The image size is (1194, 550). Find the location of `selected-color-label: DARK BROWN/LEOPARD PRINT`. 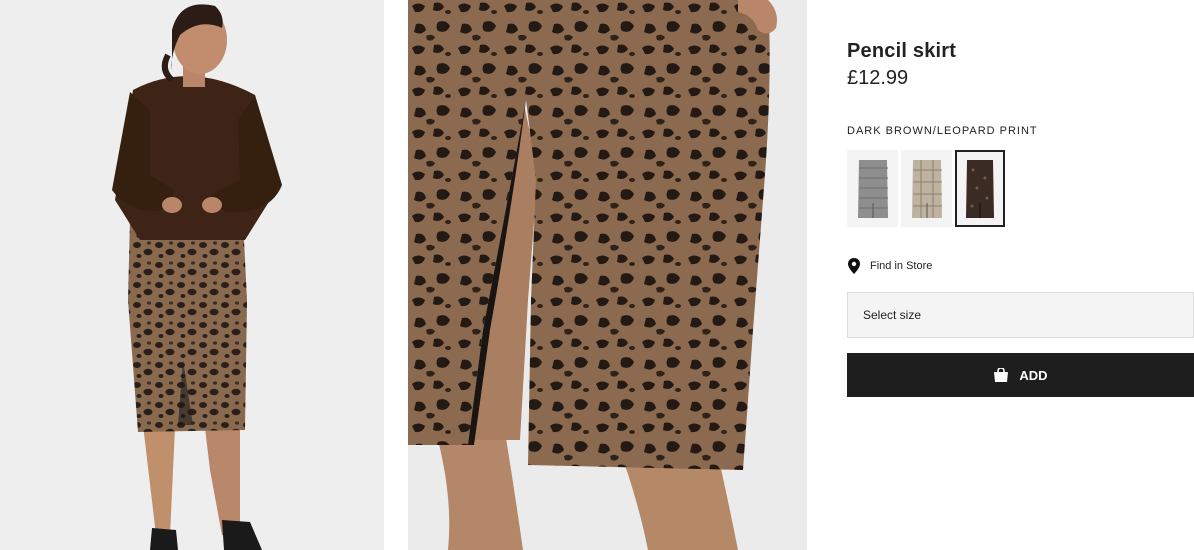

selected-color-label: DARK BROWN/LEOPARD PRINT is located at coordinates (942, 131).